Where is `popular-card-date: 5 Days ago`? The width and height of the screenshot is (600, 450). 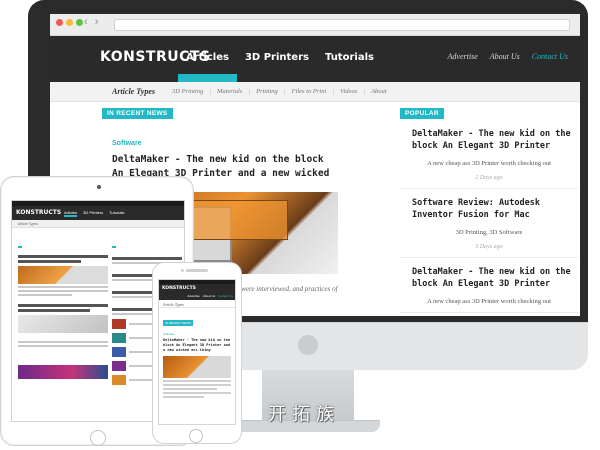 popular-card-date: 5 Days ago is located at coordinates (489, 247).